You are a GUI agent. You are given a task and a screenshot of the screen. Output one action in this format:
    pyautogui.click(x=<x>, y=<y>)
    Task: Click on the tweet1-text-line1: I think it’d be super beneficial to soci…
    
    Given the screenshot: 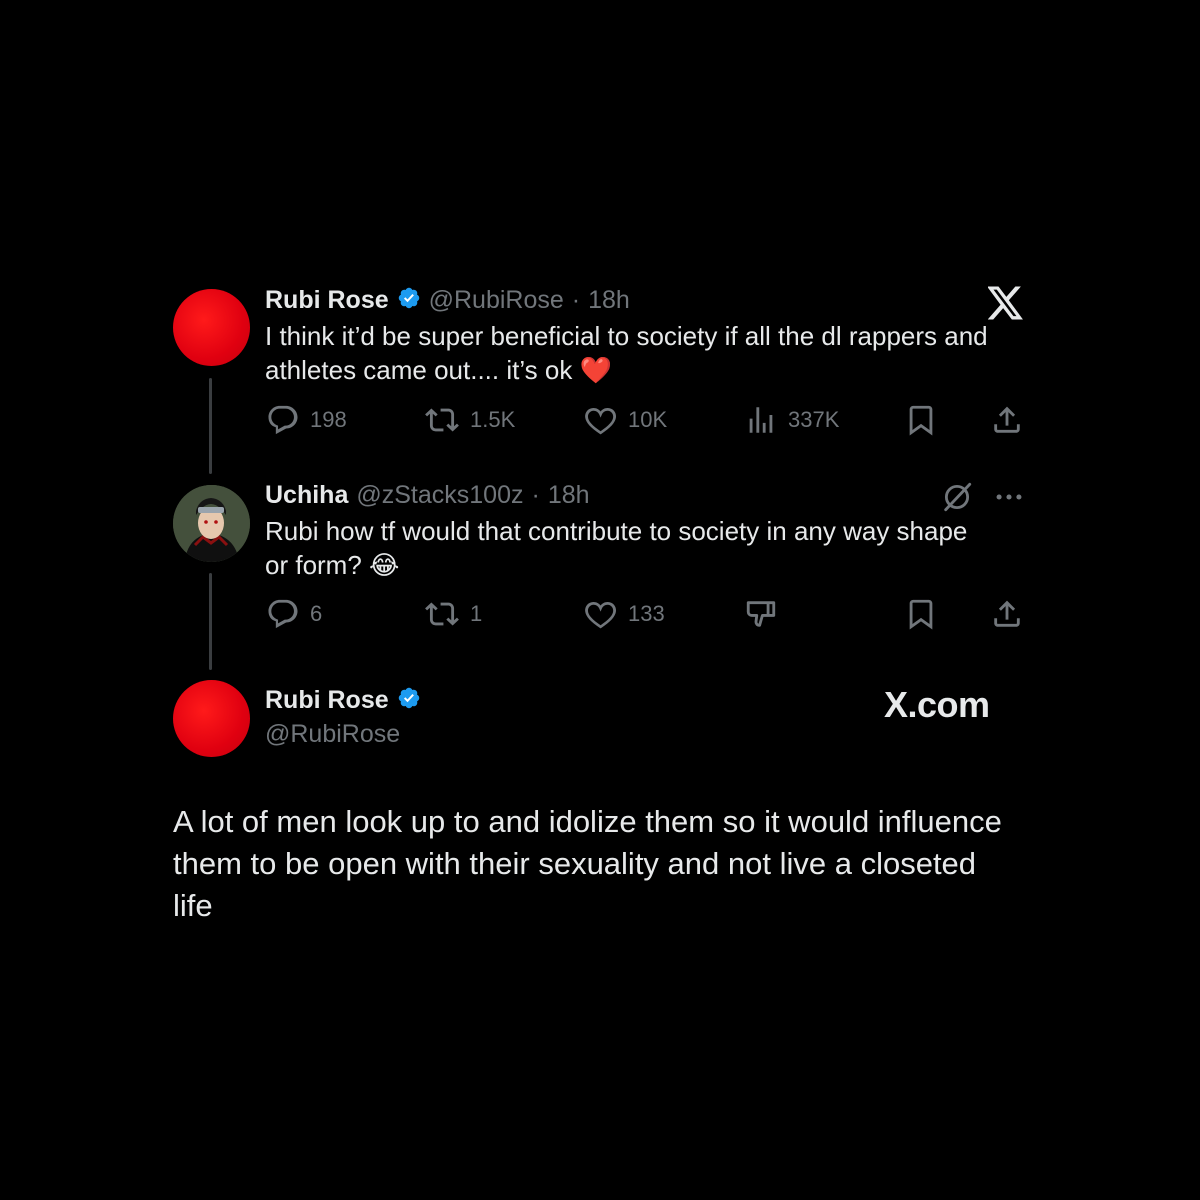 What is the action you would take?
    pyautogui.click(x=626, y=336)
    